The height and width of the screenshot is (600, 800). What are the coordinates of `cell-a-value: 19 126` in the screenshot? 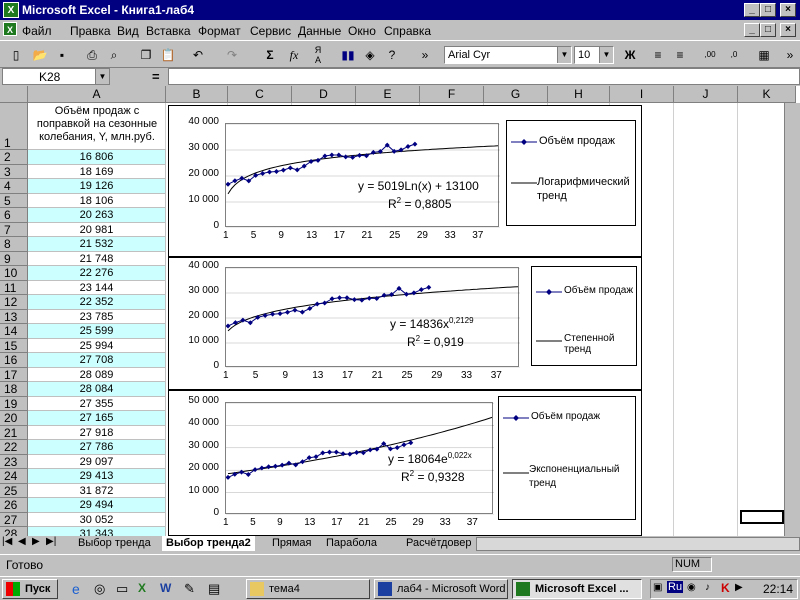 It's located at (97, 186).